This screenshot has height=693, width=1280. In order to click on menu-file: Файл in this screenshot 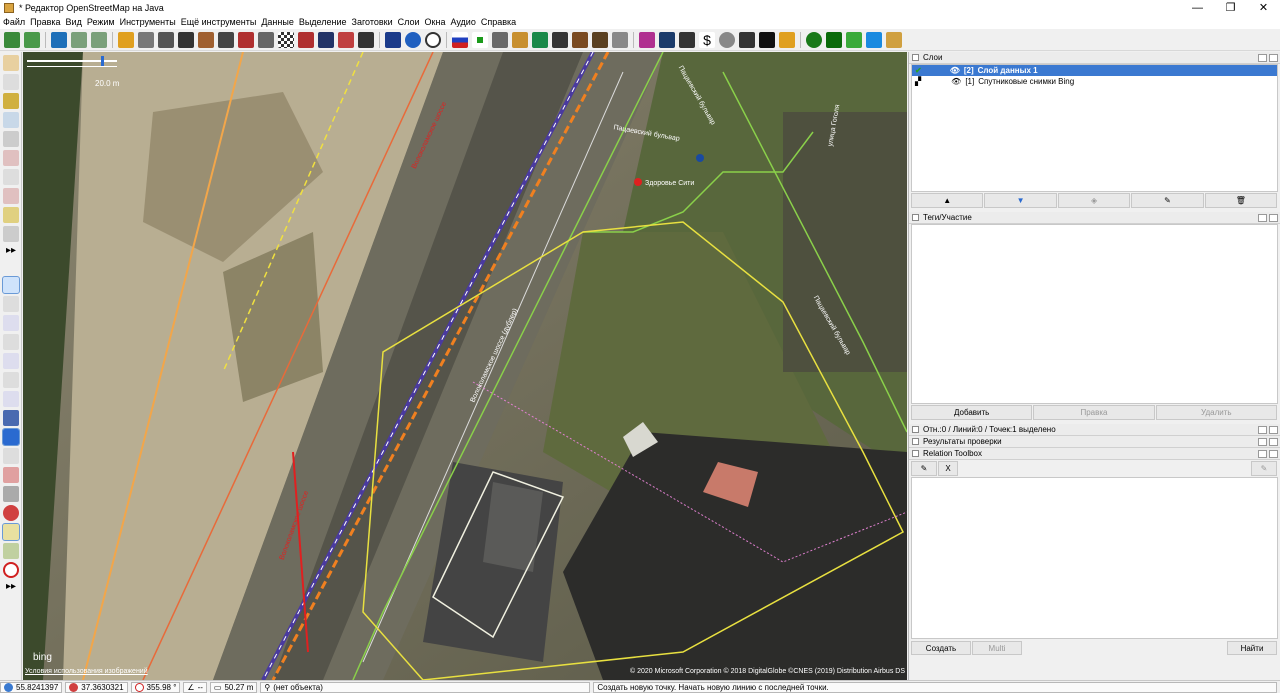, I will do `click(14, 22)`.